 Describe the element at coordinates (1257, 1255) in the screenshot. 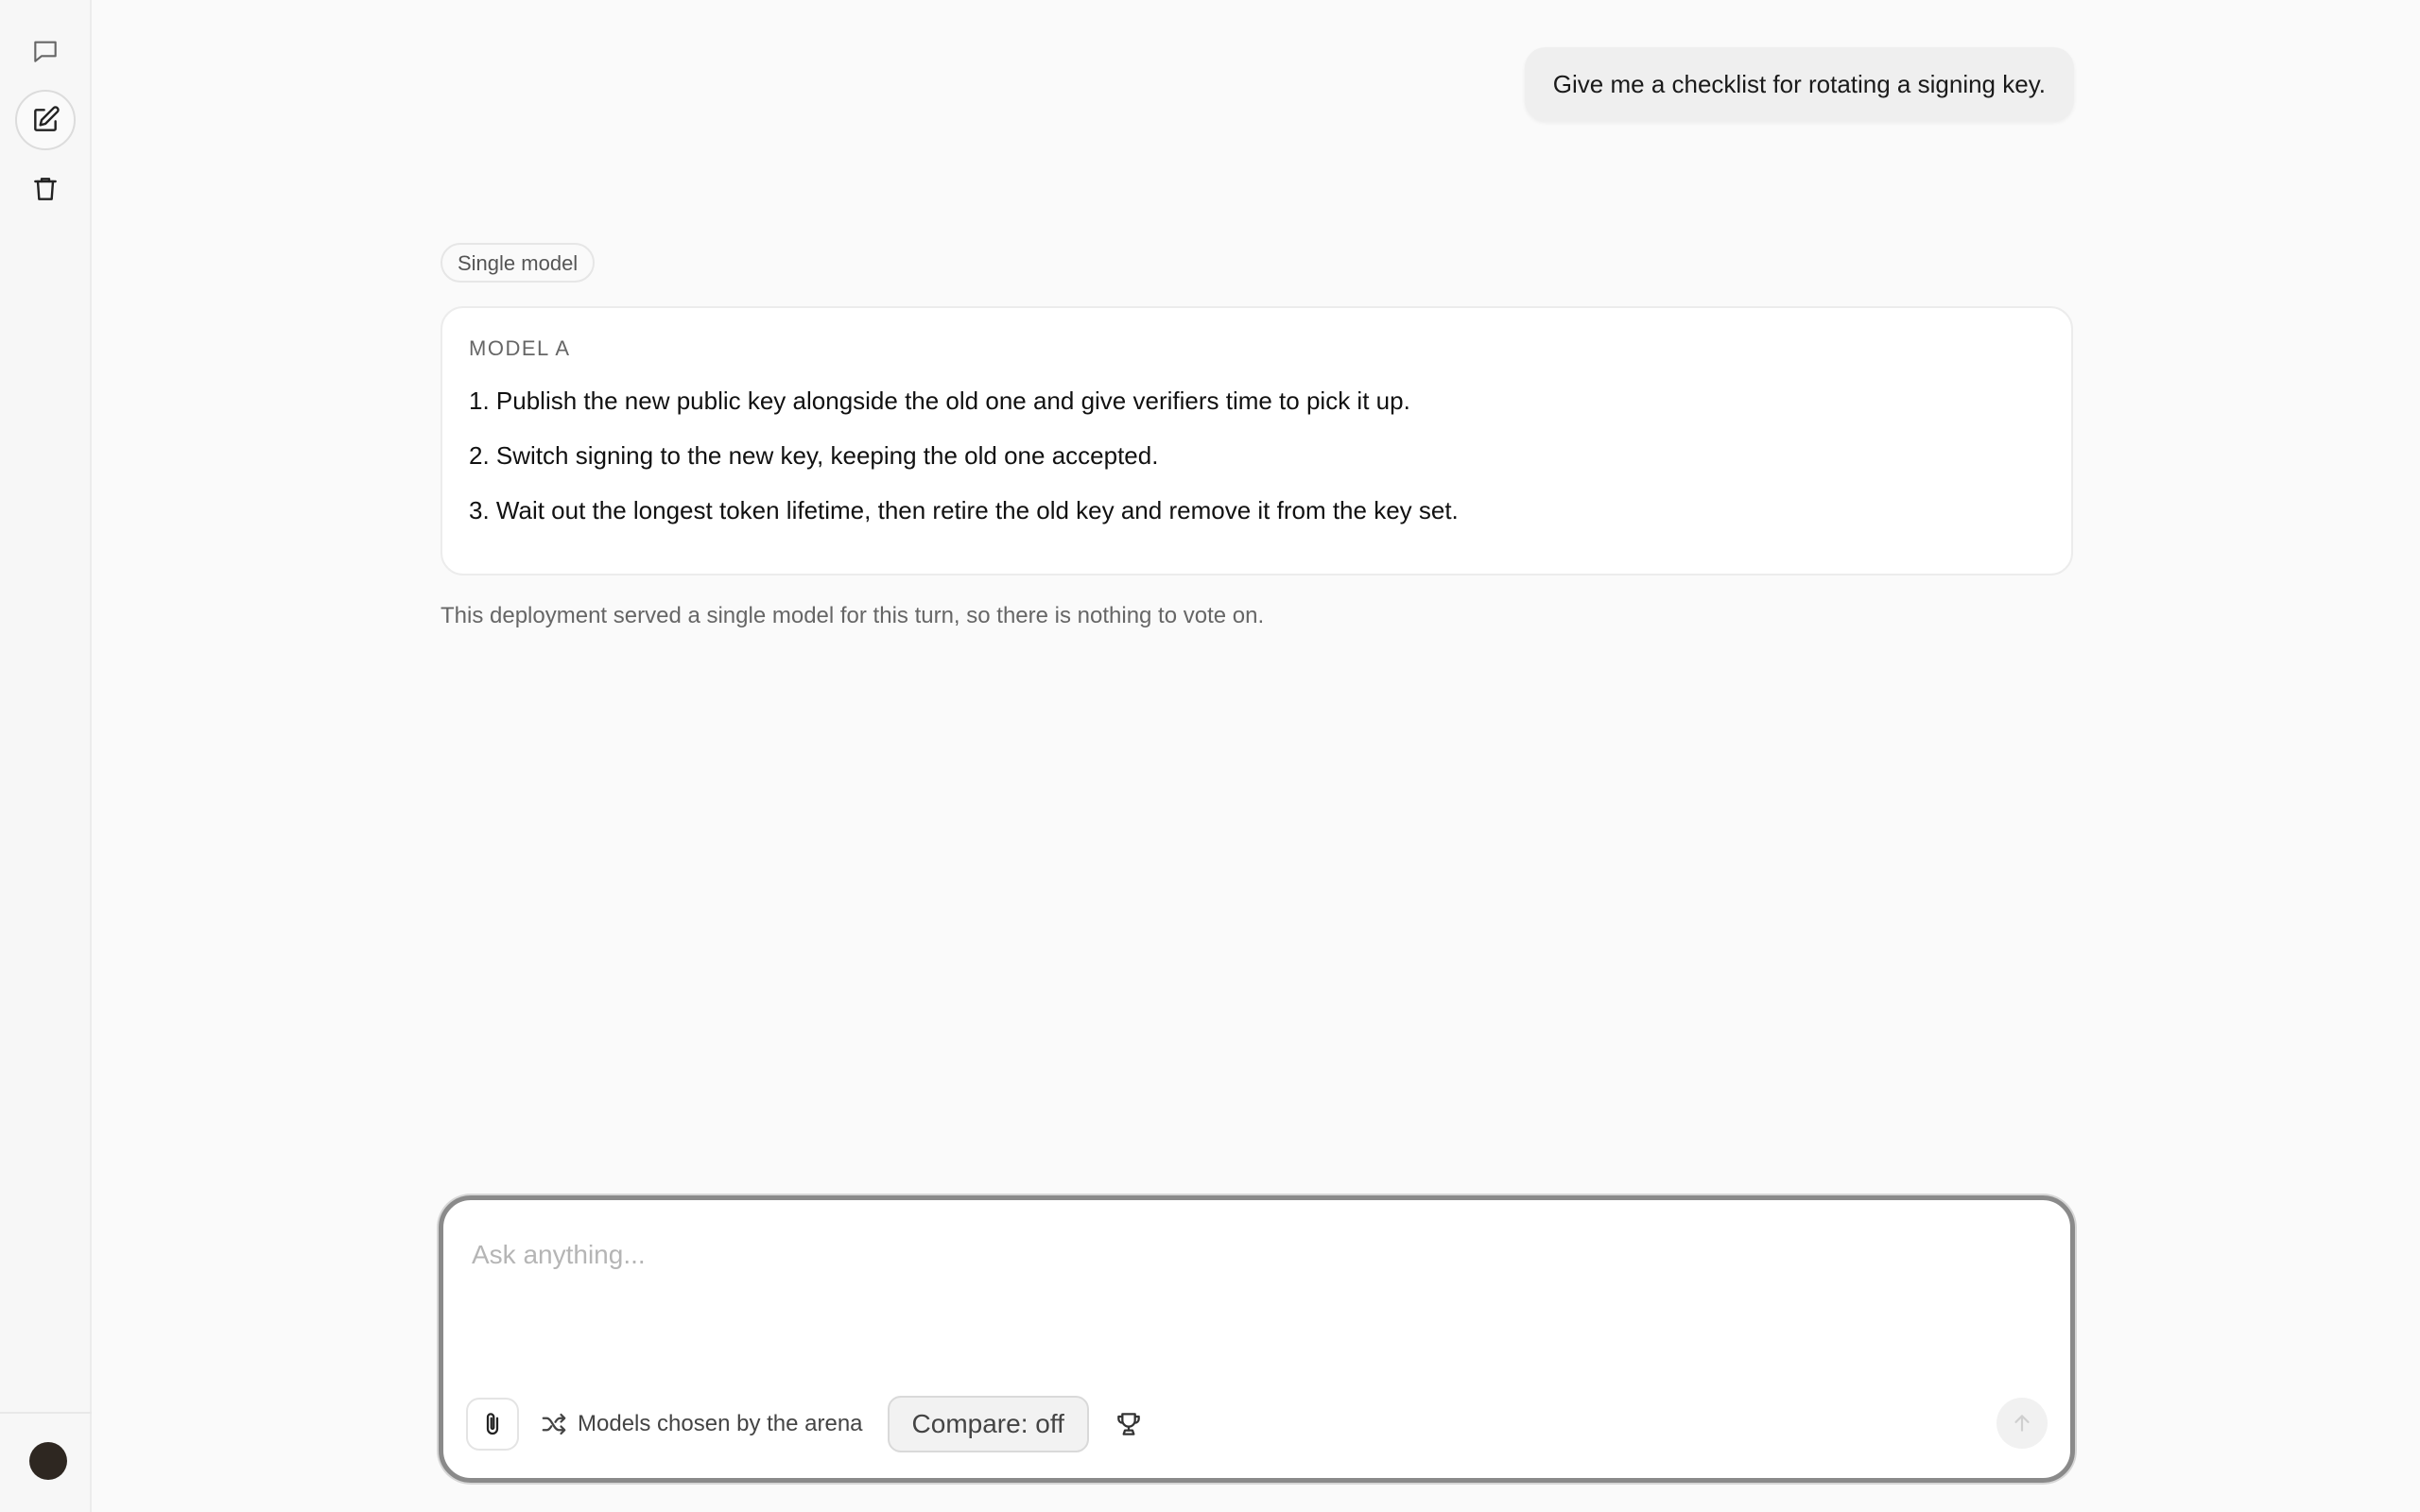

I see `prompt-input` at that location.